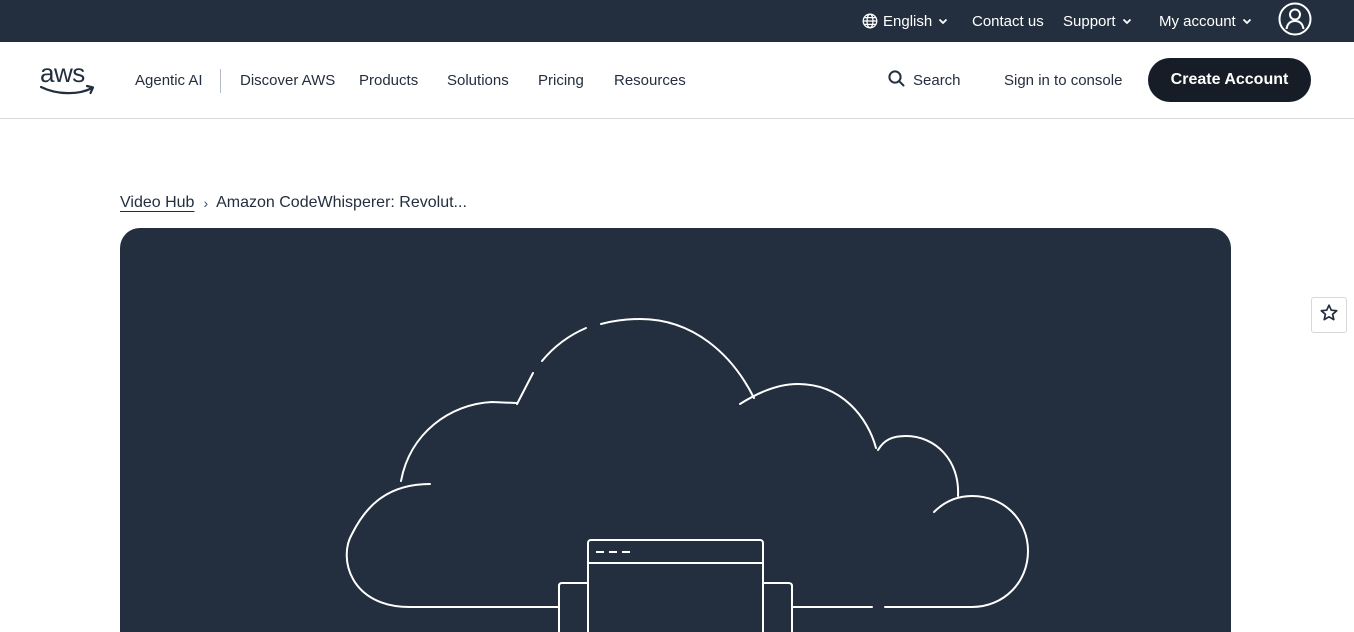  I want to click on language-label: English, so click(908, 21).